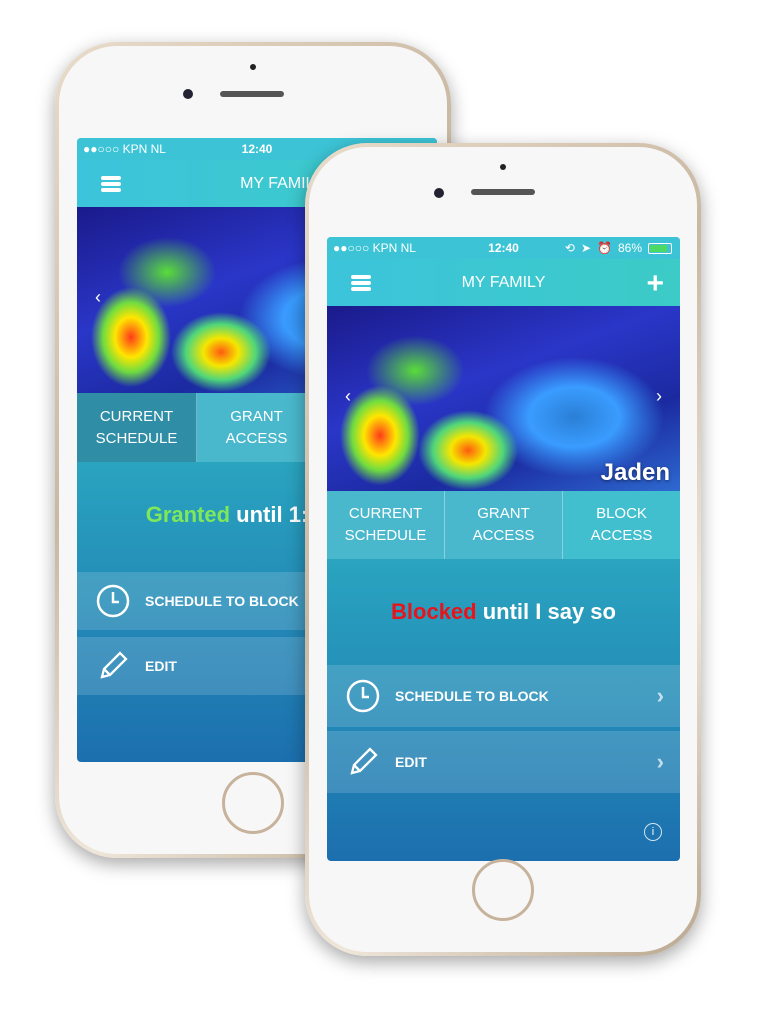  I want to click on access-status: Blocked until I say so, so click(503, 611).